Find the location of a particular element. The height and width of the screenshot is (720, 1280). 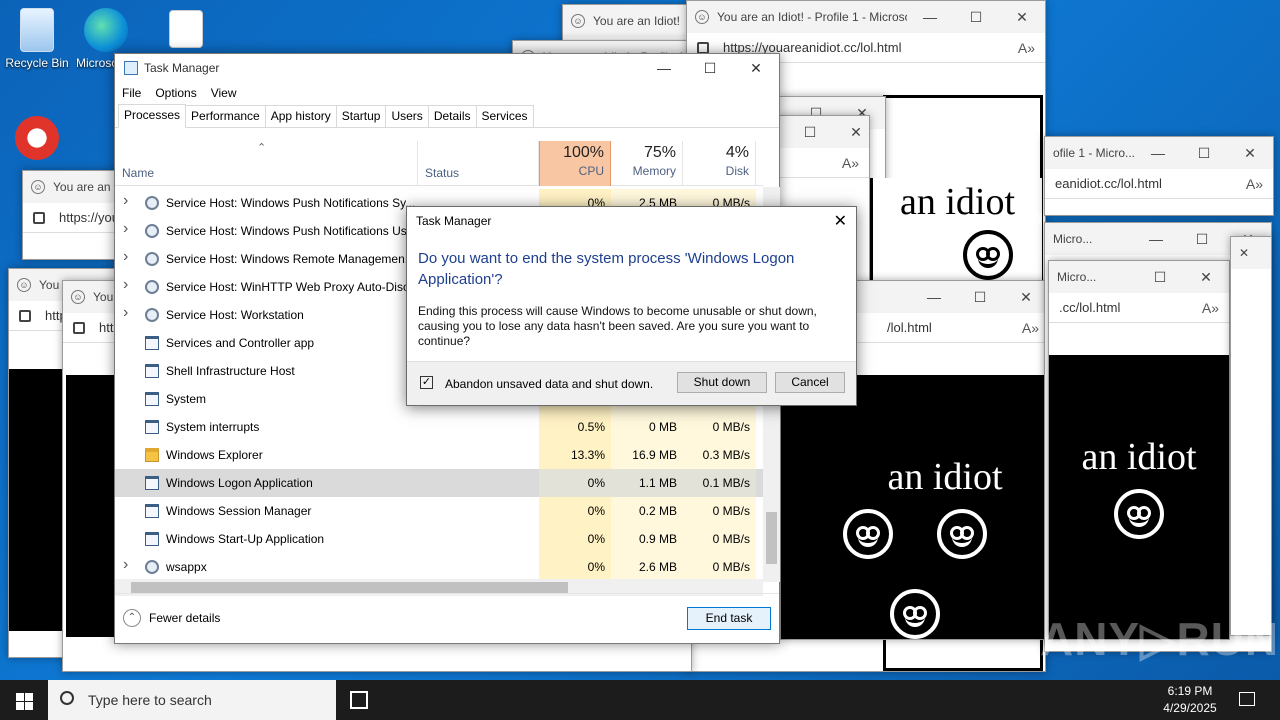

gear-icon is located at coordinates (152, 203).